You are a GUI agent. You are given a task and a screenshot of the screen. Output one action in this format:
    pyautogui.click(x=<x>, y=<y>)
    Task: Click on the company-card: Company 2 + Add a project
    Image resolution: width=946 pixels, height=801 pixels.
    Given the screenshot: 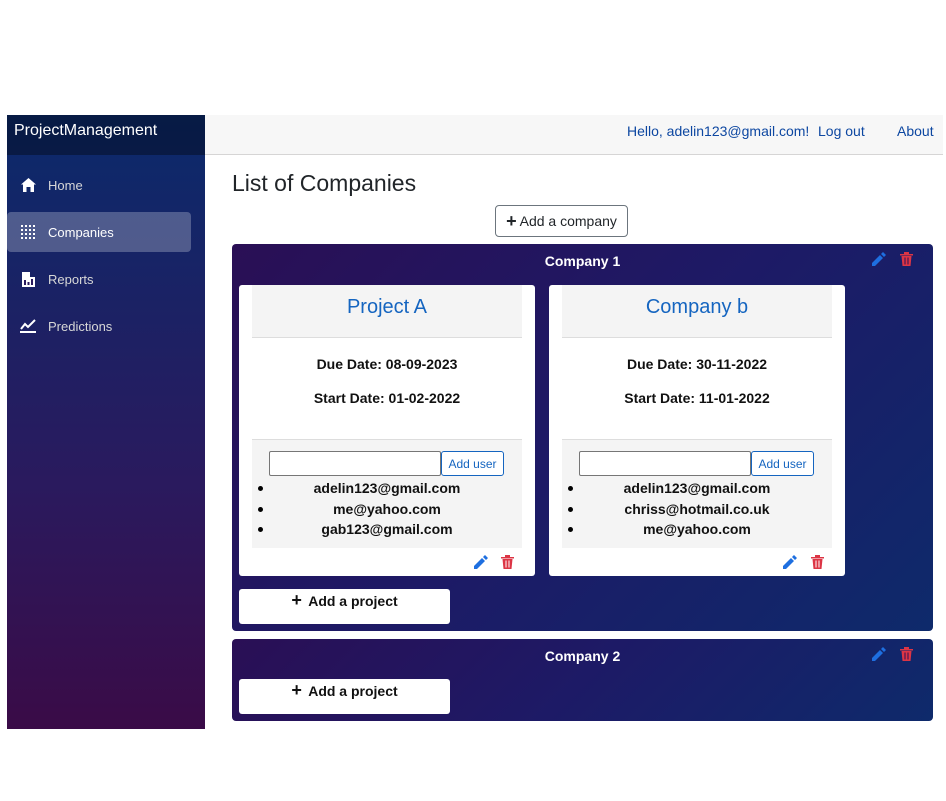 What is the action you would take?
    pyautogui.click(x=582, y=680)
    